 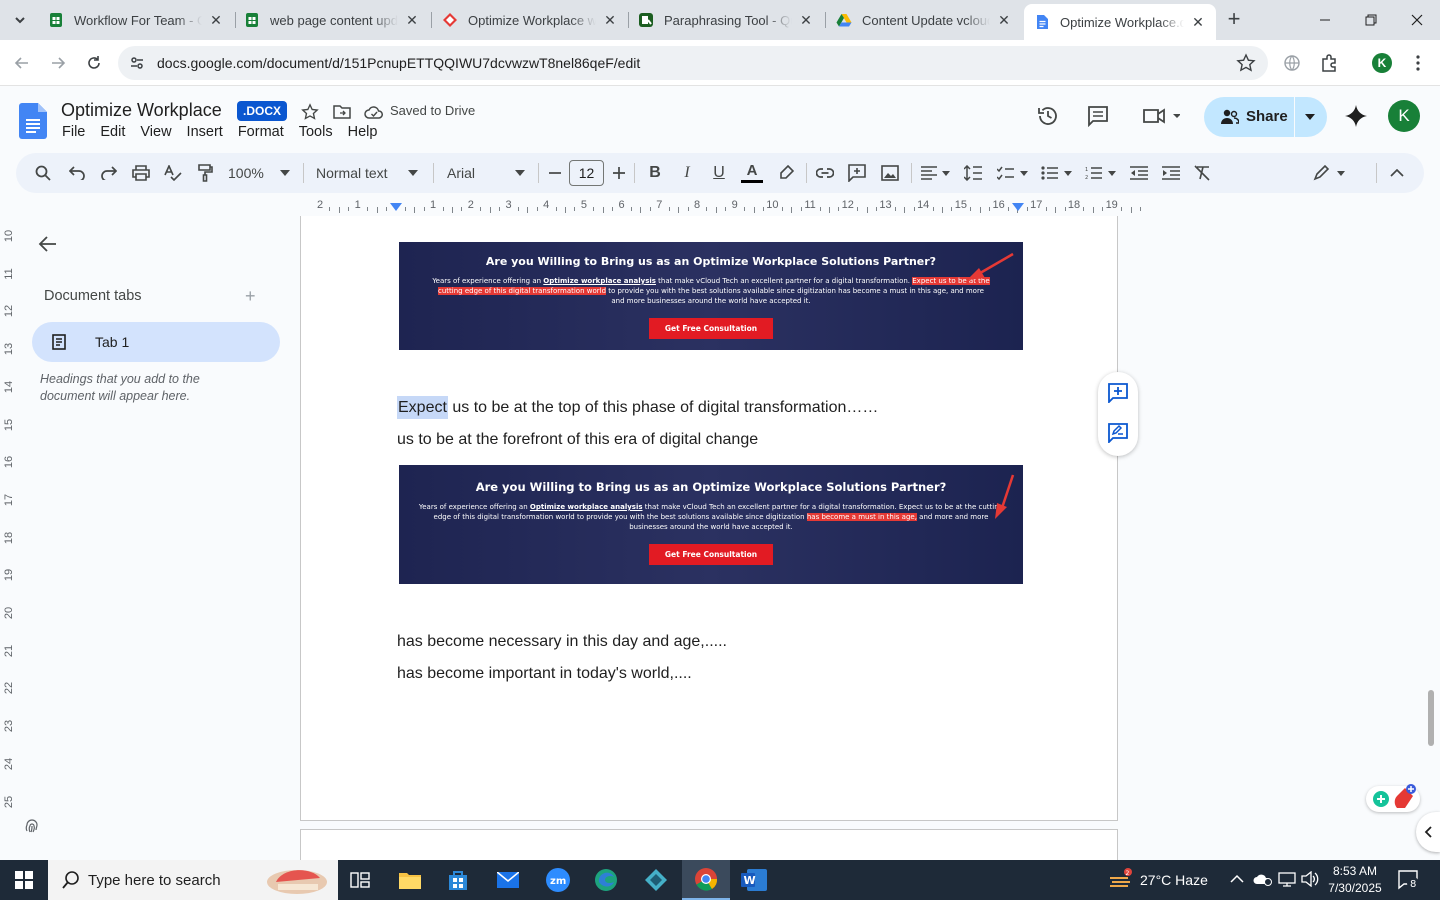 What do you see at coordinates (1057, 173) in the screenshot?
I see `bulleted-list-select` at bounding box center [1057, 173].